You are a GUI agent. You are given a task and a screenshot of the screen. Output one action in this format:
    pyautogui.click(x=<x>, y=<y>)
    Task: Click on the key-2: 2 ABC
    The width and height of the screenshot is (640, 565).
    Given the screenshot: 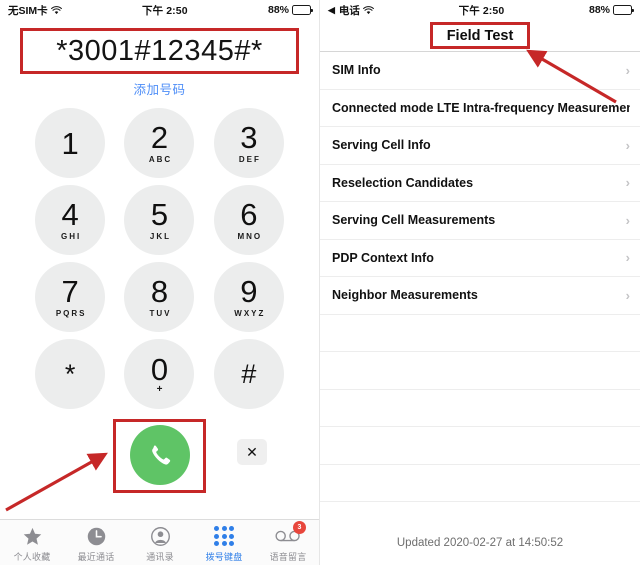 What is the action you would take?
    pyautogui.click(x=159, y=143)
    